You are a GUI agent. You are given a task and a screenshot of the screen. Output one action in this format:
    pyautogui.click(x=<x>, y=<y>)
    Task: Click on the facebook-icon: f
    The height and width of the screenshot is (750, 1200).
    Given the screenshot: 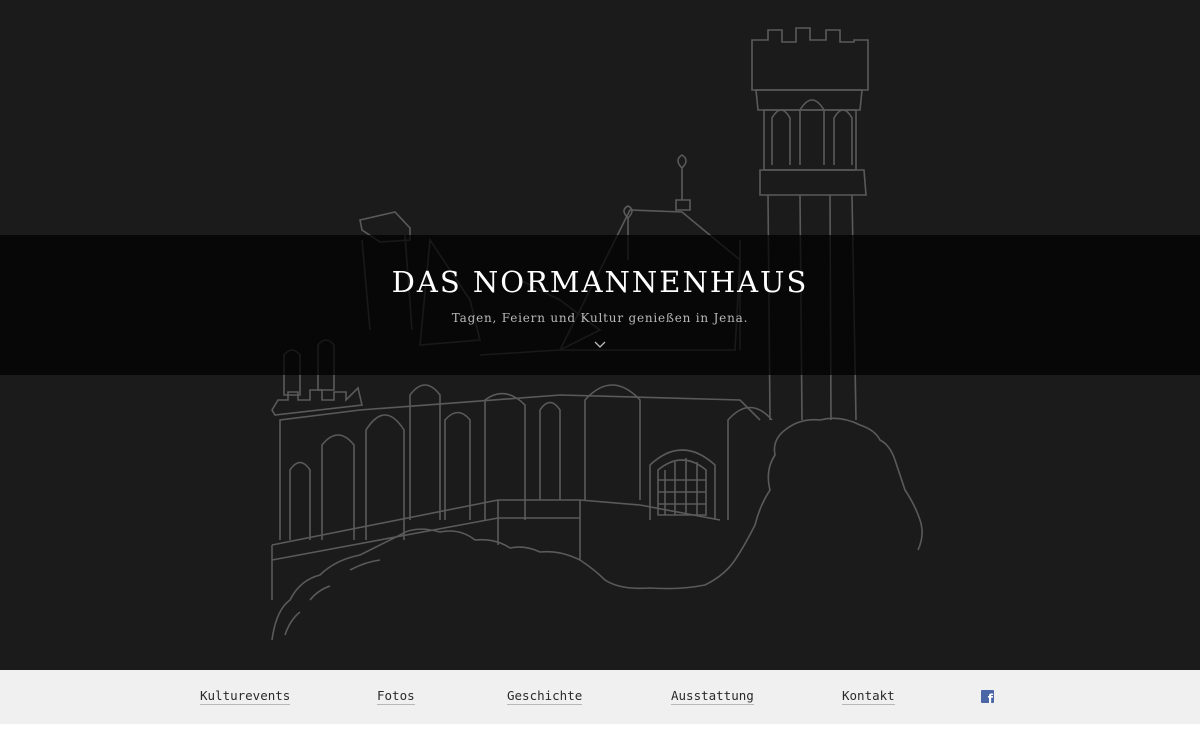 What is the action you would take?
    pyautogui.click(x=987, y=698)
    